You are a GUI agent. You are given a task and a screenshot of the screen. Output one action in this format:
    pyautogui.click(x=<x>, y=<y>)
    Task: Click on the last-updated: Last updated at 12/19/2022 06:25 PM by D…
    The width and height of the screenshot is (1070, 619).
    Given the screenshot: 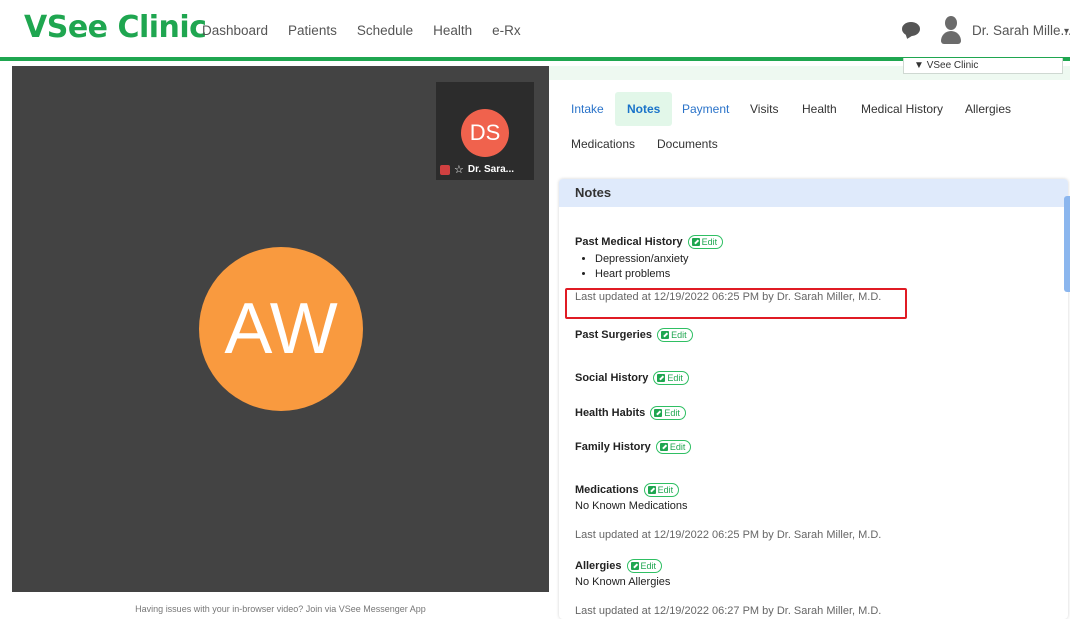 What is the action you would take?
    pyautogui.click(x=728, y=535)
    